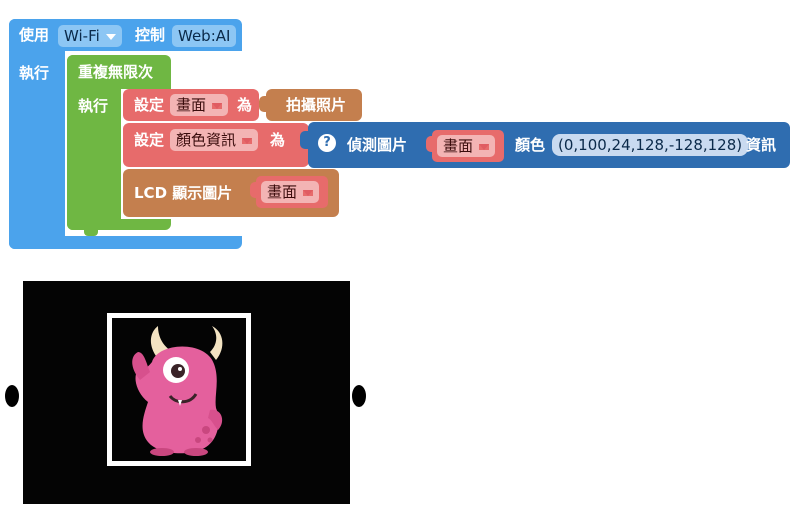 The image size is (800, 521). I want to click on device-field-value: Web:AI, so click(204, 36).